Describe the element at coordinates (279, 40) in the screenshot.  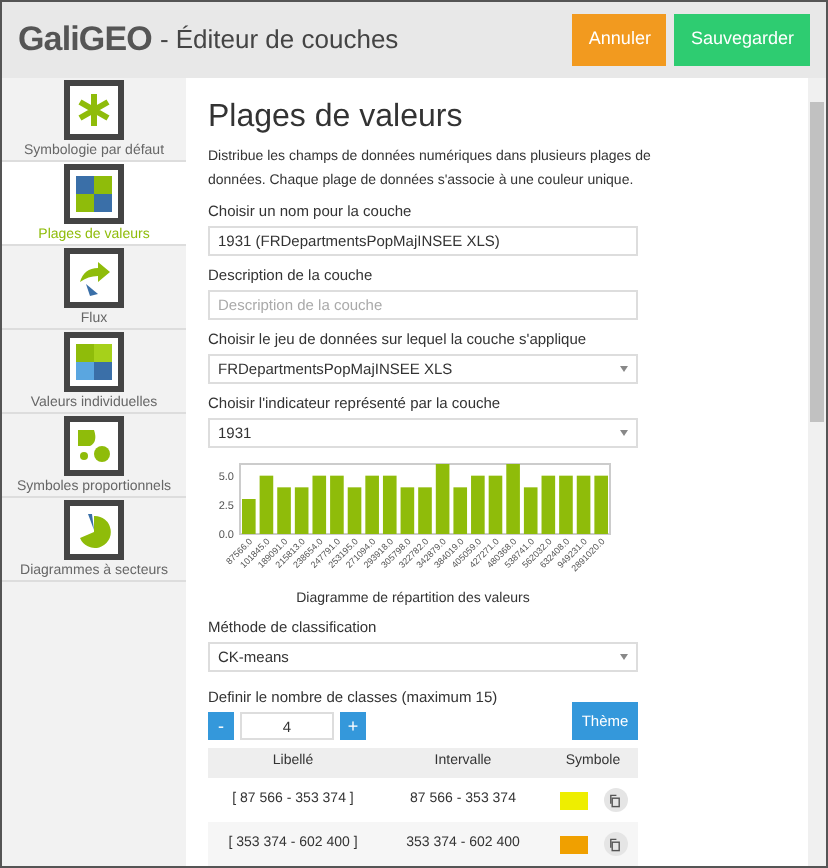
I see `window-title: - Éditeur de couches` at that location.